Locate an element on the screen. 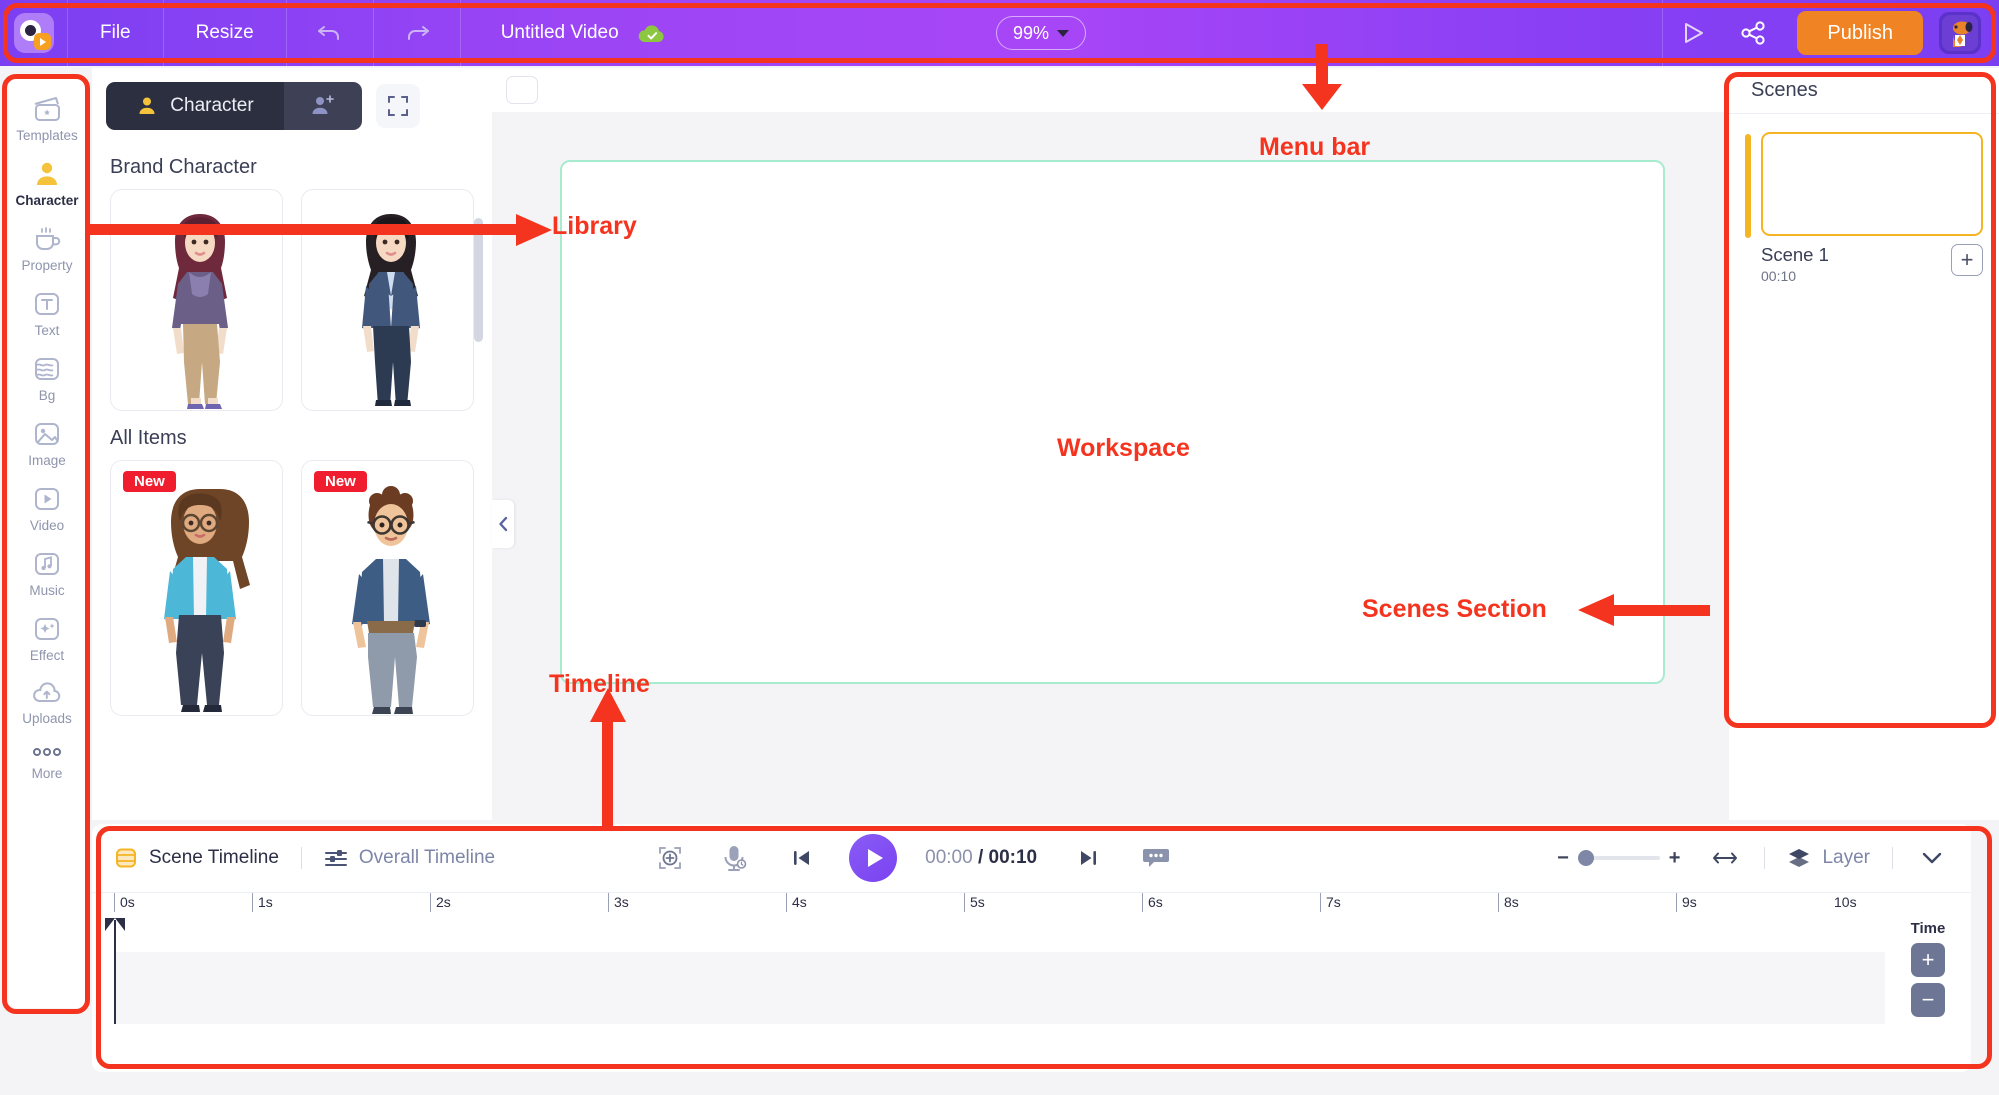 Image resolution: width=1999 pixels, height=1095 pixels. timeline-zoom-slider: − + is located at coordinates (1618, 858).